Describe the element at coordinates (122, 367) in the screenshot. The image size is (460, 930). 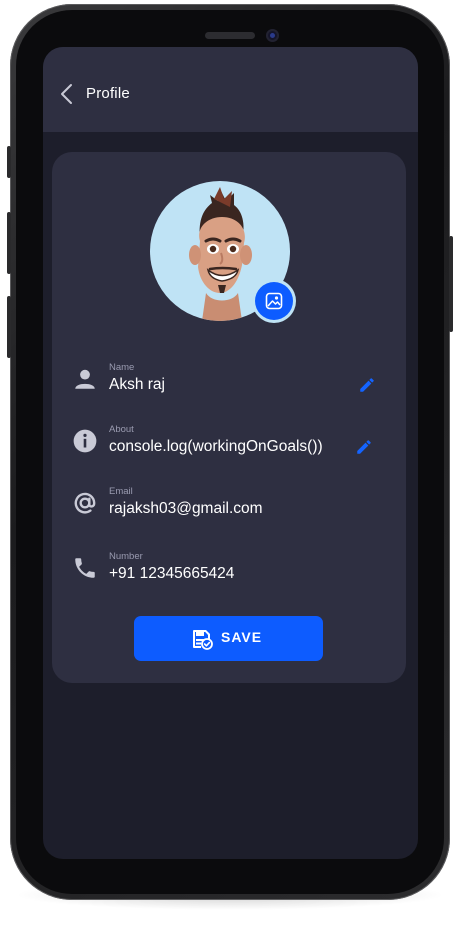
I see `name-label: Name` at that location.